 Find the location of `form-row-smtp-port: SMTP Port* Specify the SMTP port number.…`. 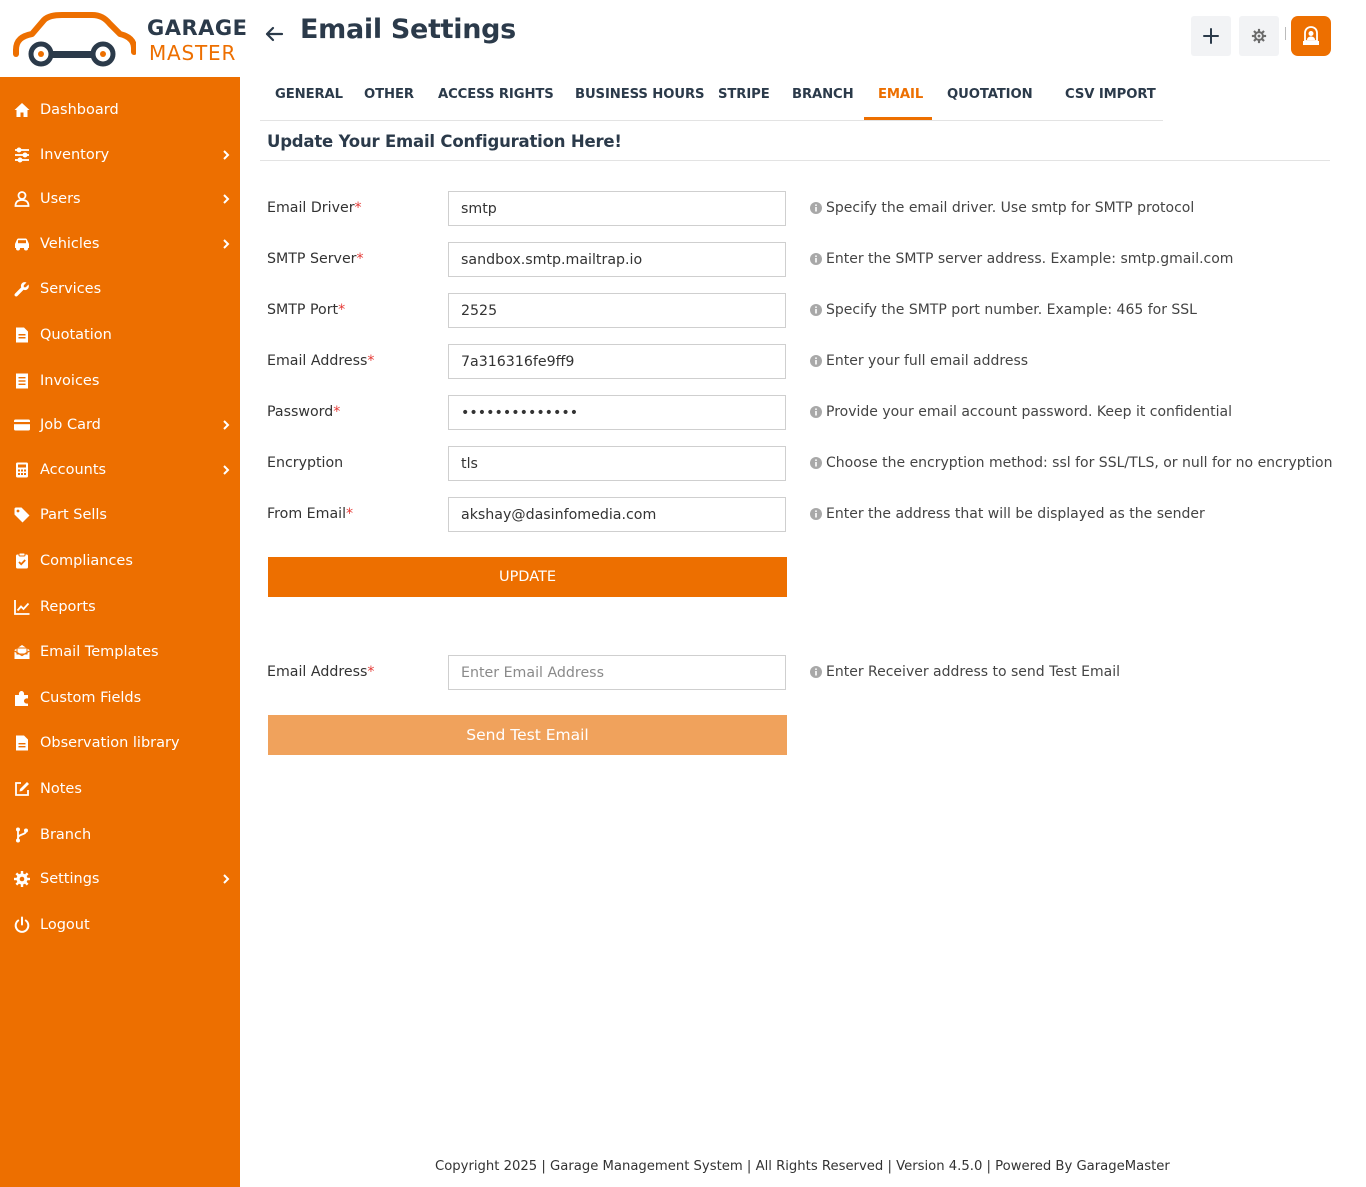

form-row-smtp-port: SMTP Port* Specify the SMTP port number.… is located at coordinates (683, 311).